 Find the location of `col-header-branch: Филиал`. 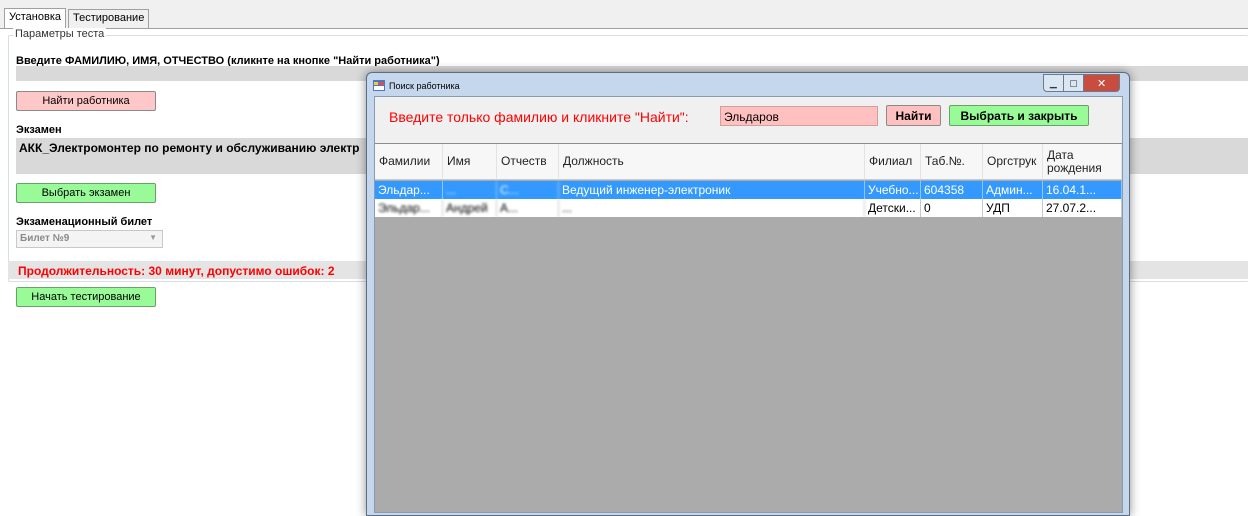

col-header-branch: Филиал is located at coordinates (893, 162).